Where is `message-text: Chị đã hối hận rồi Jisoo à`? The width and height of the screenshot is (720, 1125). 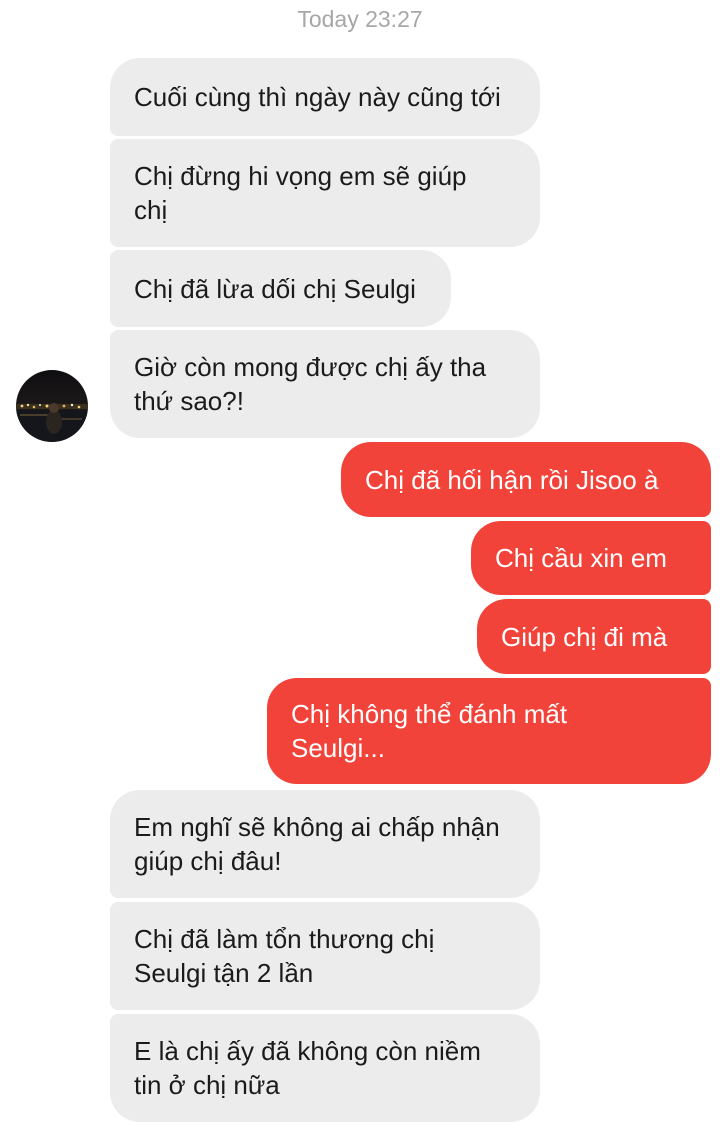
message-text: Chị đã hối hận rồi Jisoo à is located at coordinates (512, 479).